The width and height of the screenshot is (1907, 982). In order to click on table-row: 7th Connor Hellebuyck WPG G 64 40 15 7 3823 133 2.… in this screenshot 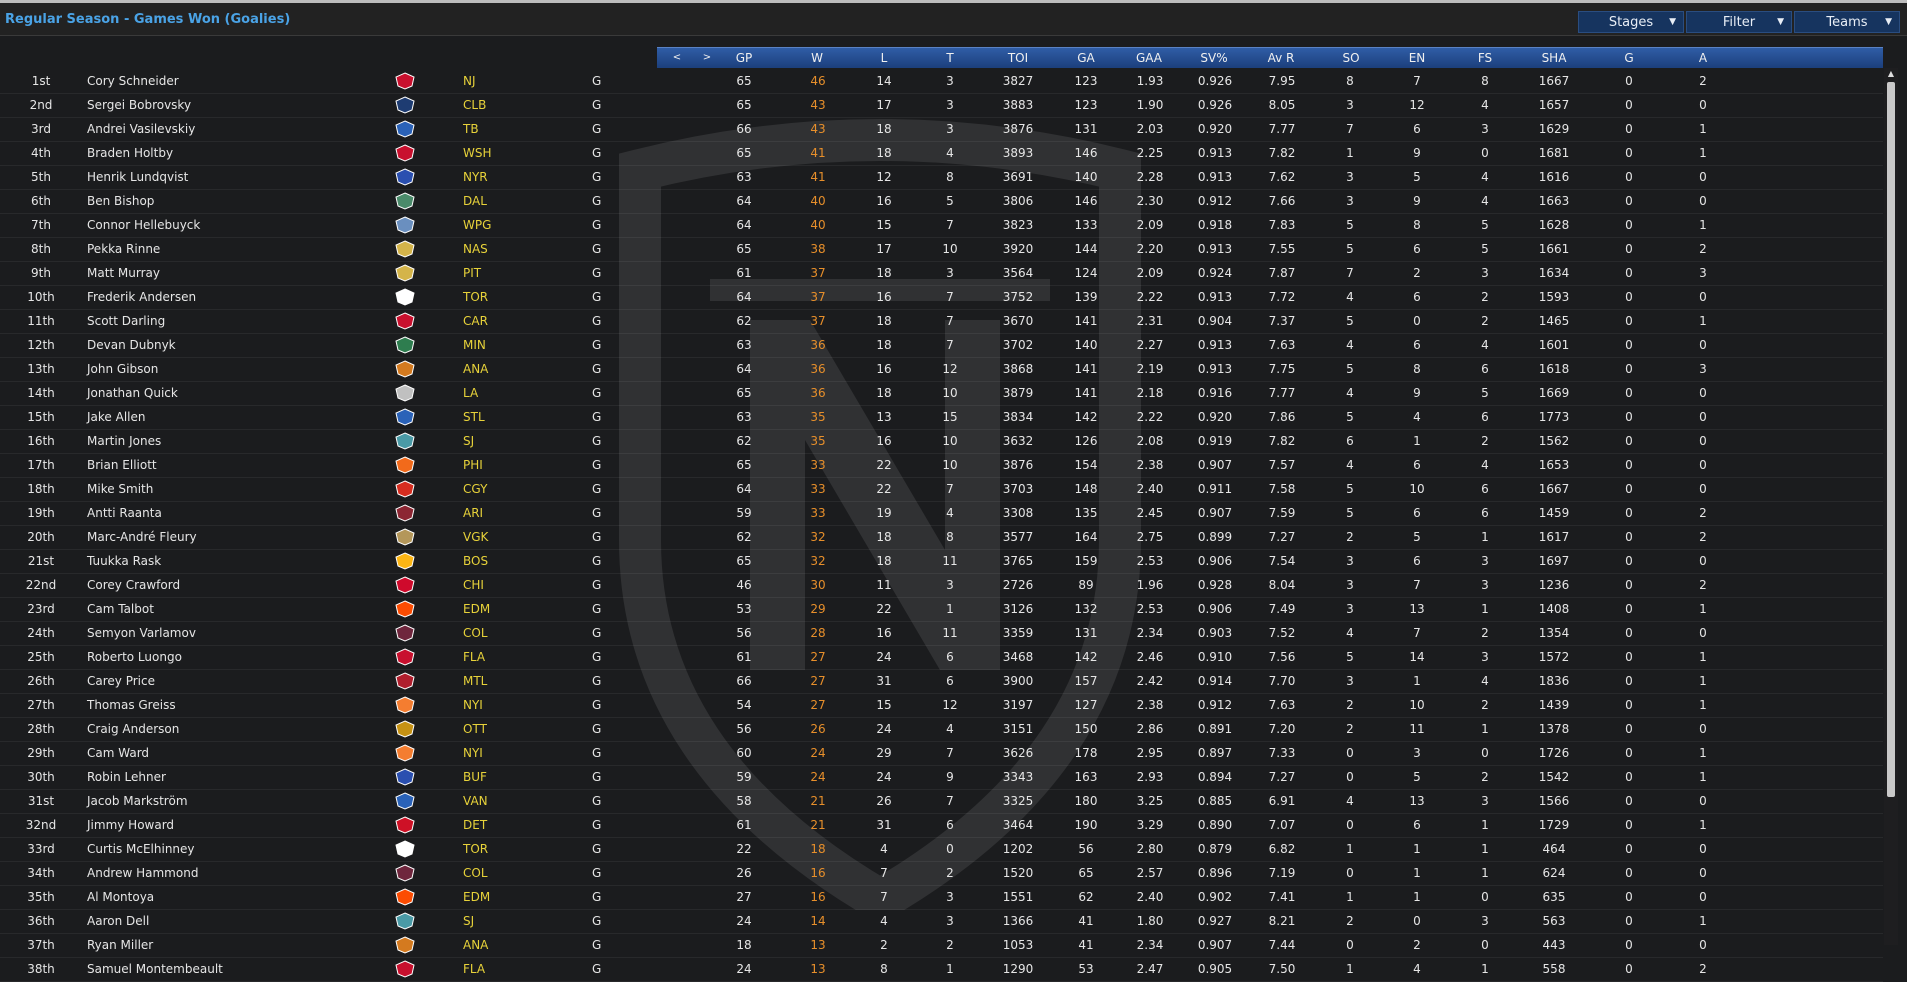, I will do `click(941, 226)`.